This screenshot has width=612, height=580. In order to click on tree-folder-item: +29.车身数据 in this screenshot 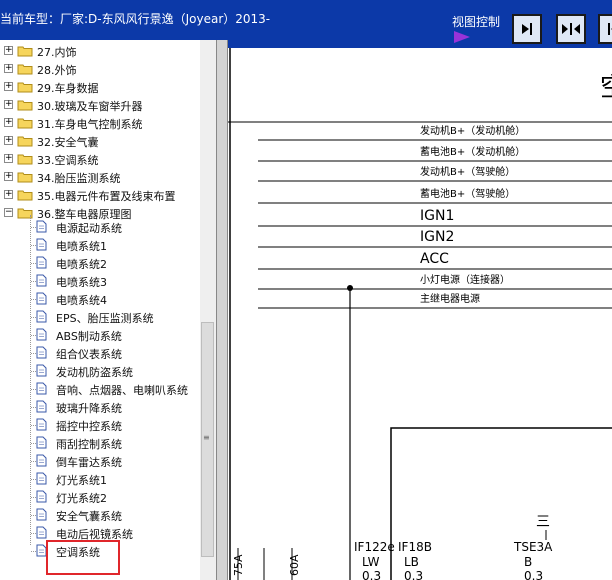, I will do `click(108, 87)`.